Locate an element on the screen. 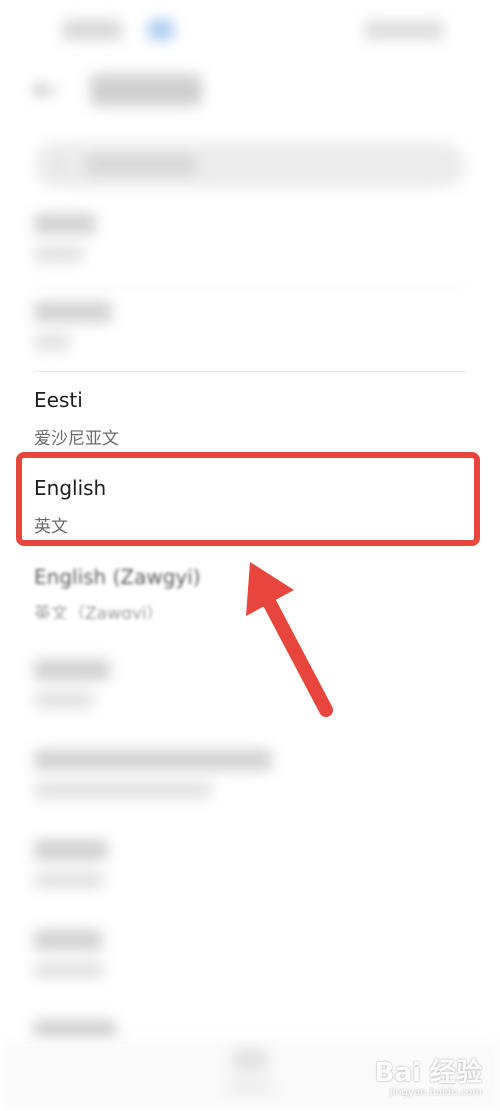 The image size is (500, 1111). status-time is located at coordinates (92, 30).